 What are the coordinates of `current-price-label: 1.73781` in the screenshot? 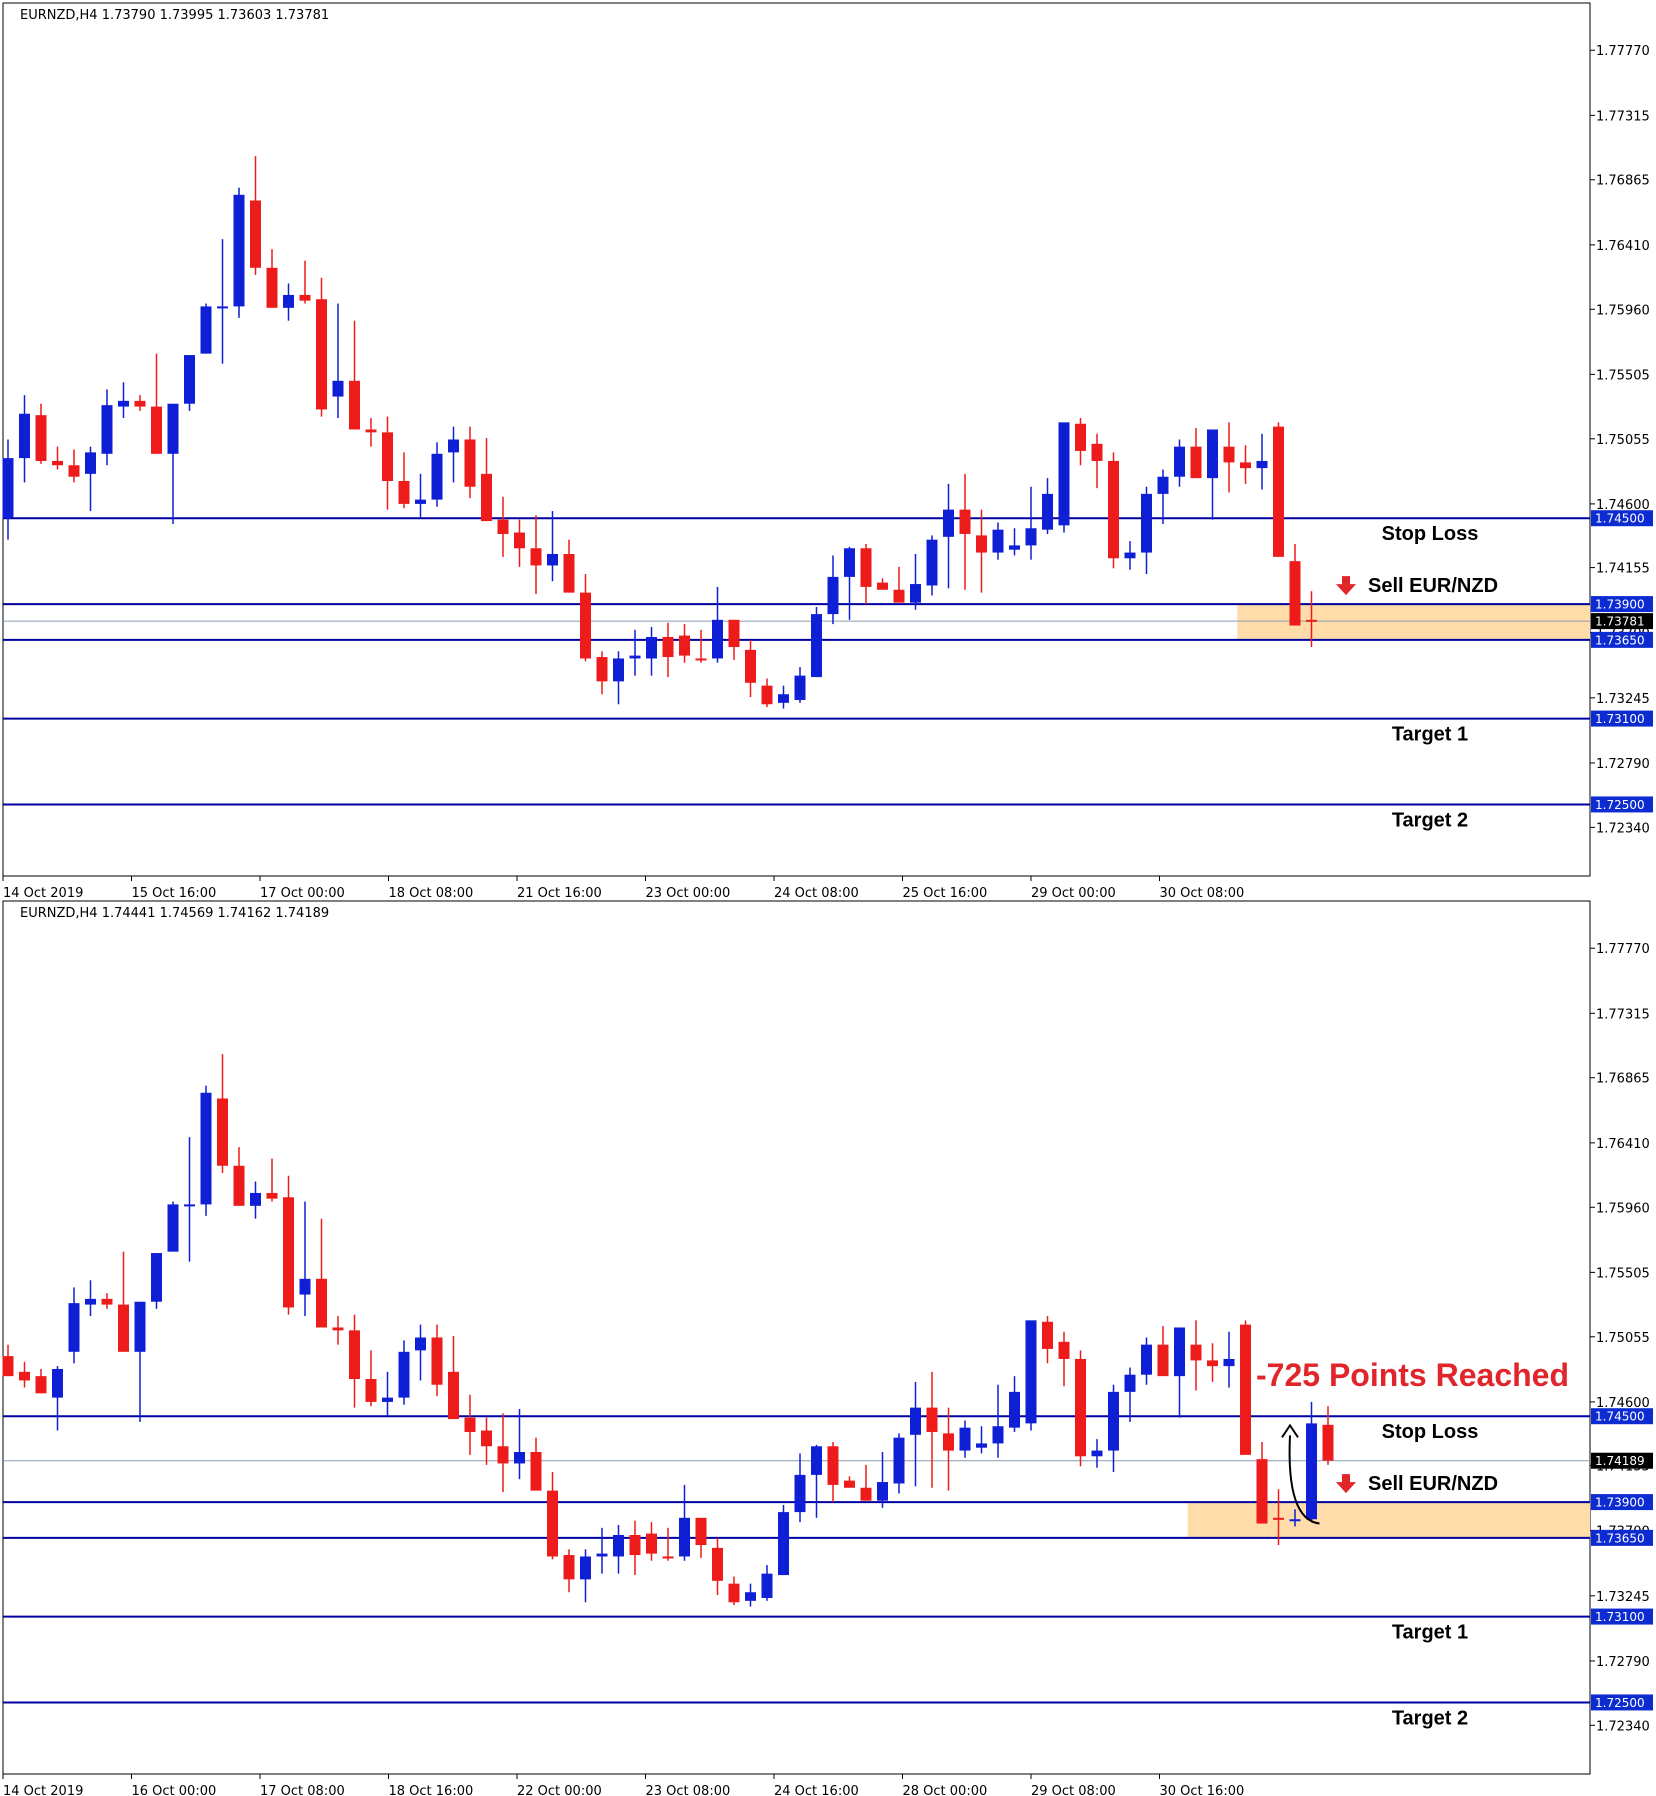 It's located at (1620, 622).